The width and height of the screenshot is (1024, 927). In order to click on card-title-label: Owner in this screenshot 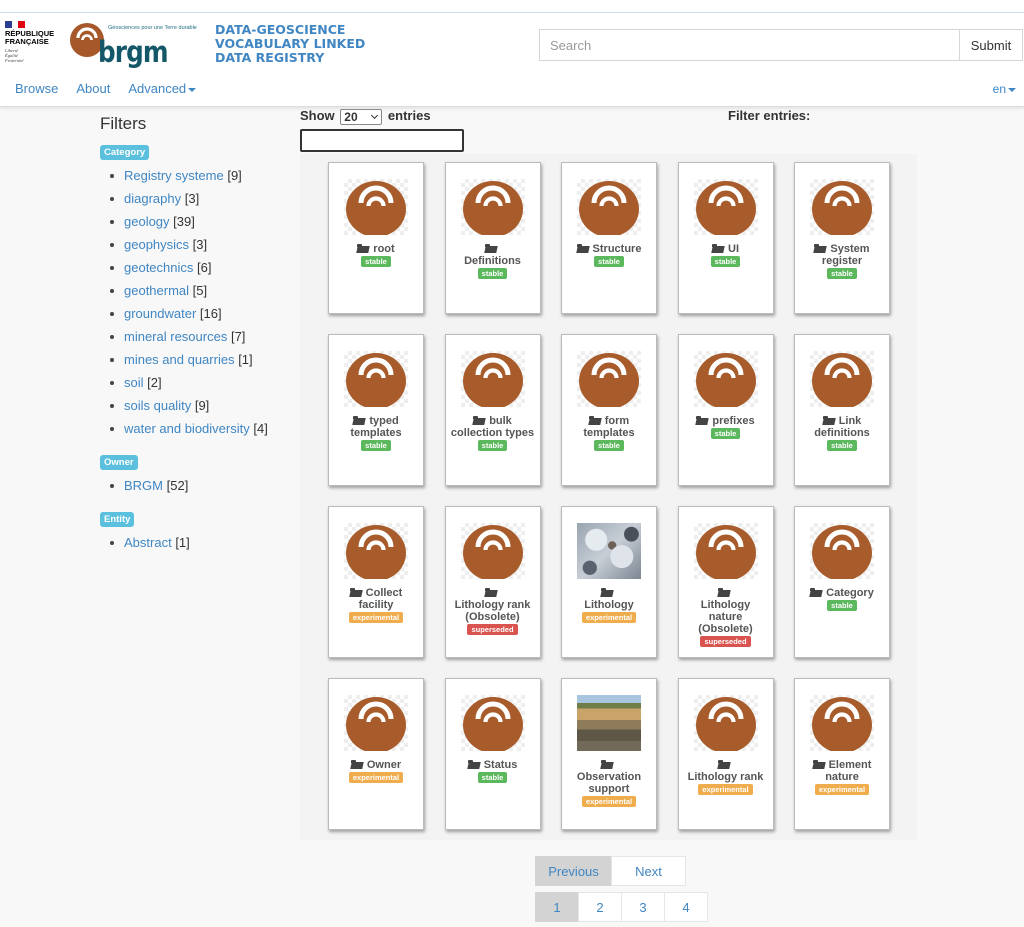, I will do `click(384, 765)`.